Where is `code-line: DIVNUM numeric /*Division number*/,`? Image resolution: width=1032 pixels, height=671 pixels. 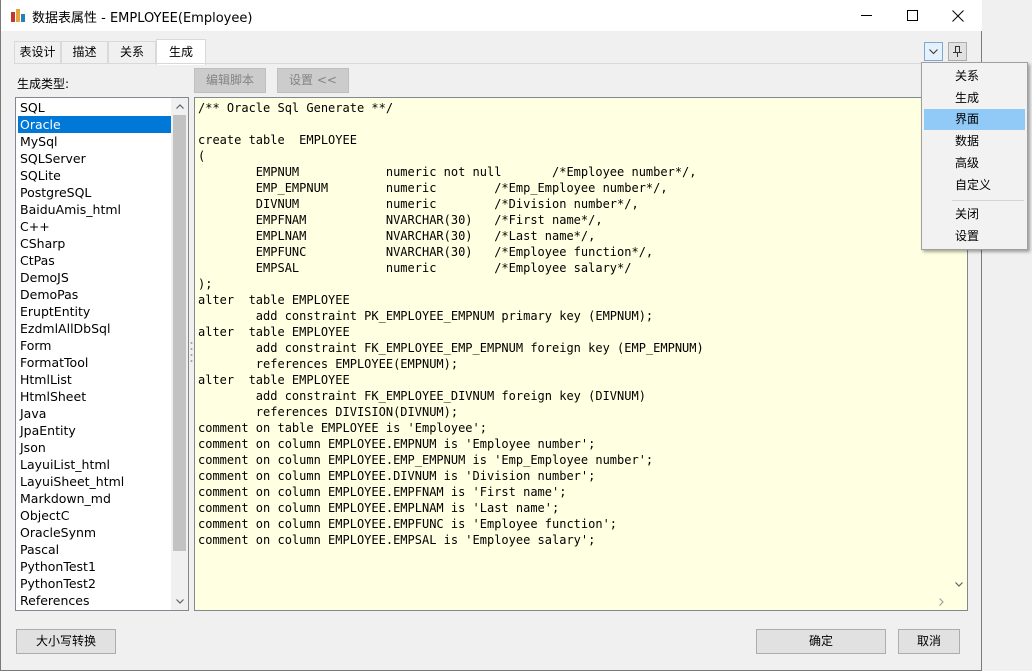
code-line: DIVNUM numeric /*Division number*/, is located at coordinates (418, 204).